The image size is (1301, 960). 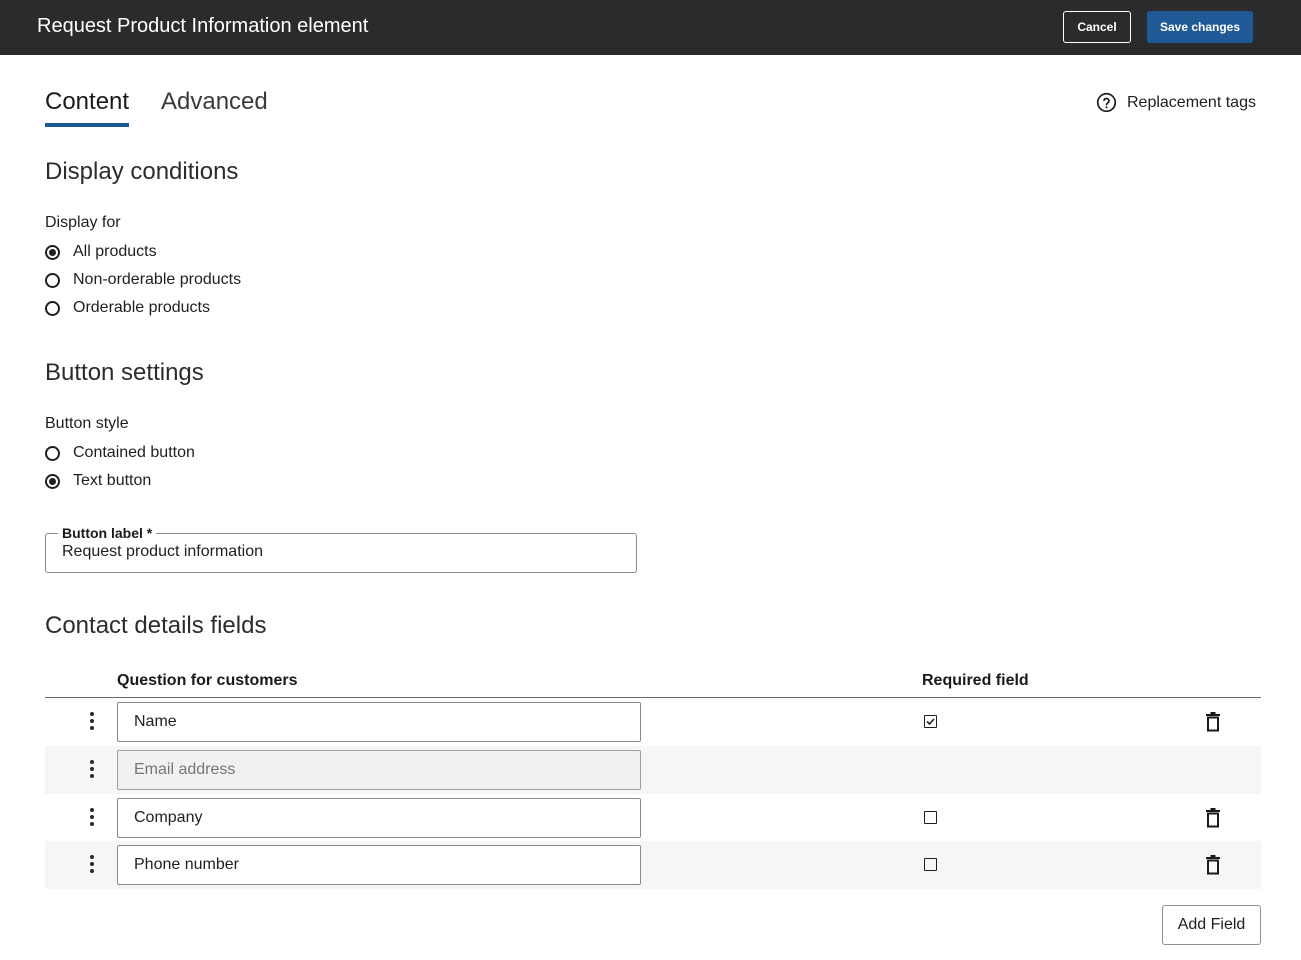 What do you see at coordinates (157, 279) in the screenshot?
I see `radio-label: Non-orderable products` at bounding box center [157, 279].